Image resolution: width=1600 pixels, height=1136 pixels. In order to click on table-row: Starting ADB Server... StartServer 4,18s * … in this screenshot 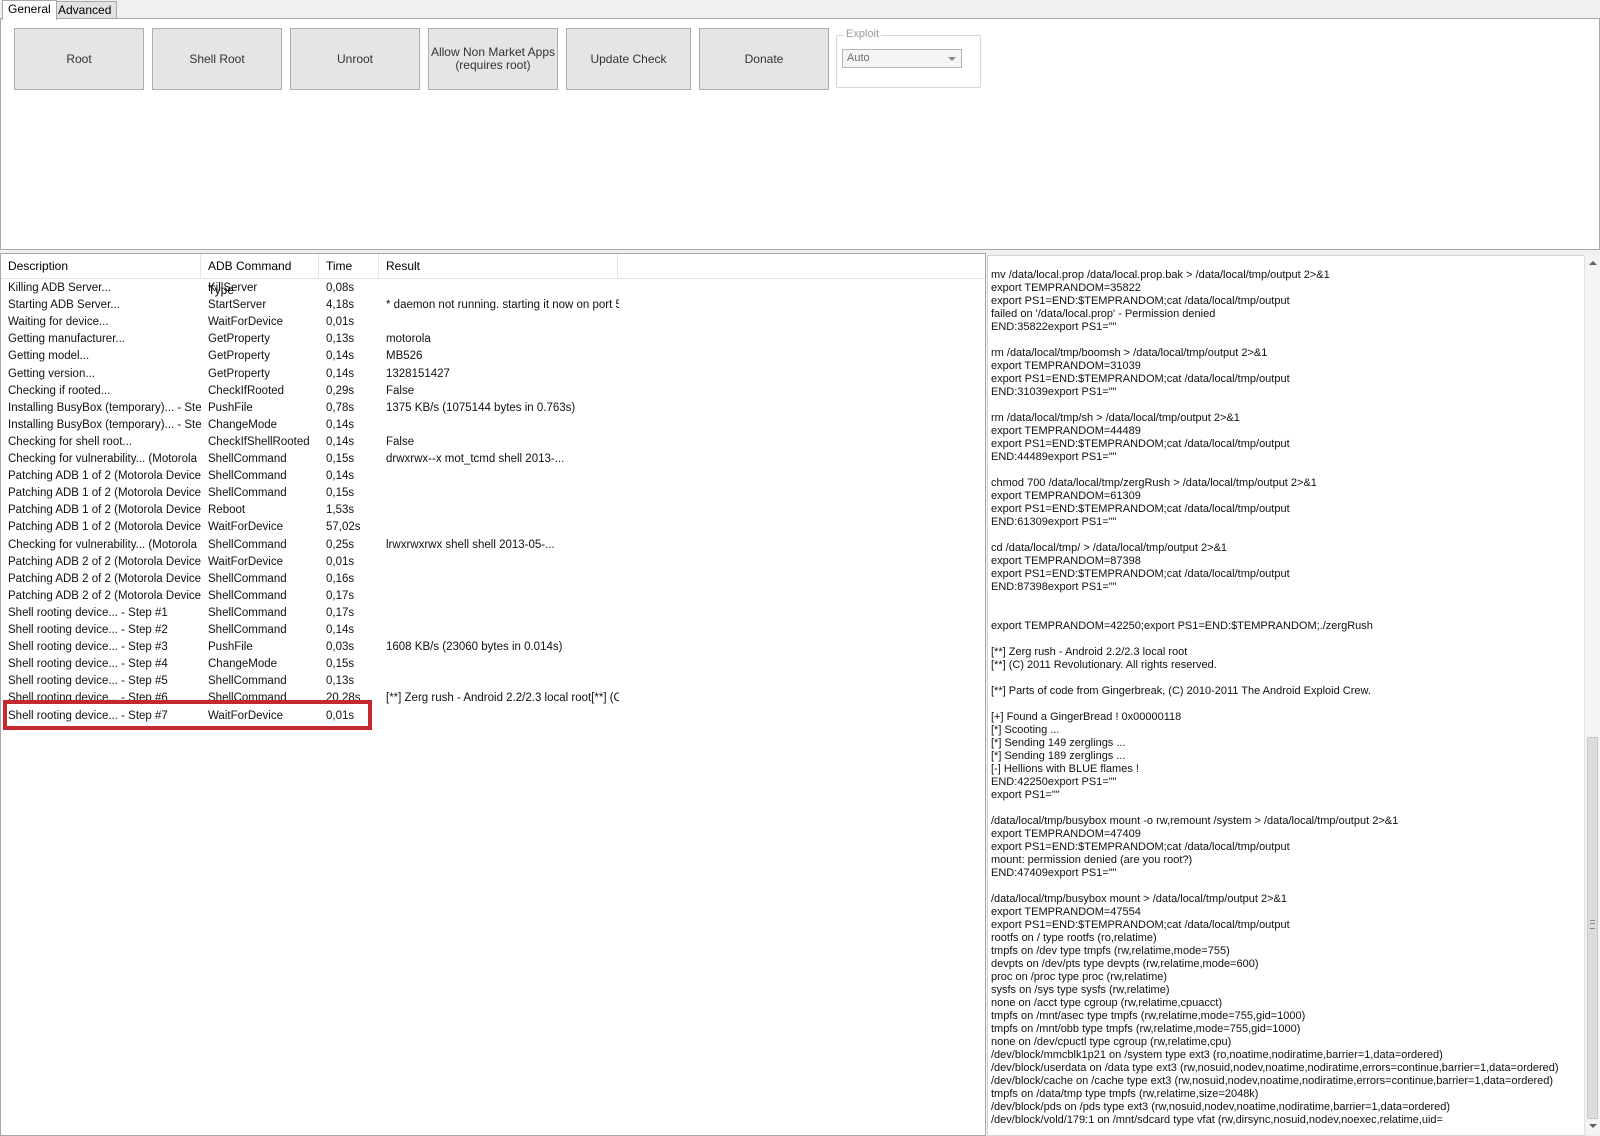, I will do `click(493, 305)`.